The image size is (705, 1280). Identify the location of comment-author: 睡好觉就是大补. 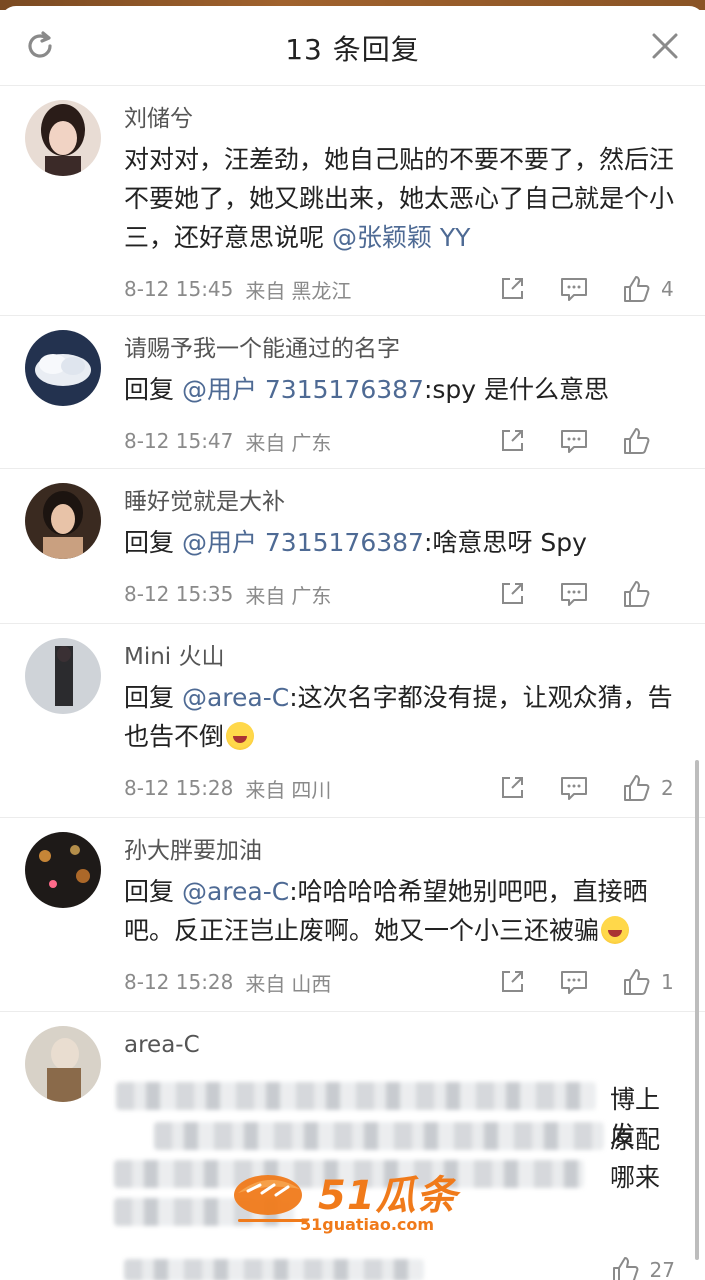
(399, 494).